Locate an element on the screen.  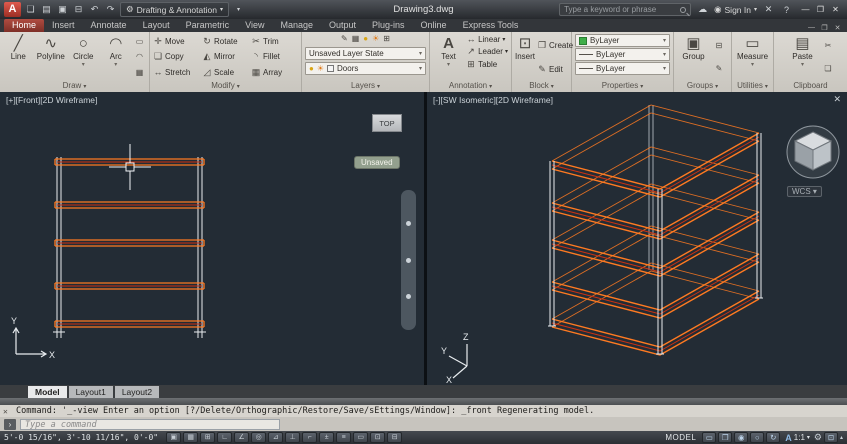
tab-parametric: Parametric is located at coordinates (208, 25).